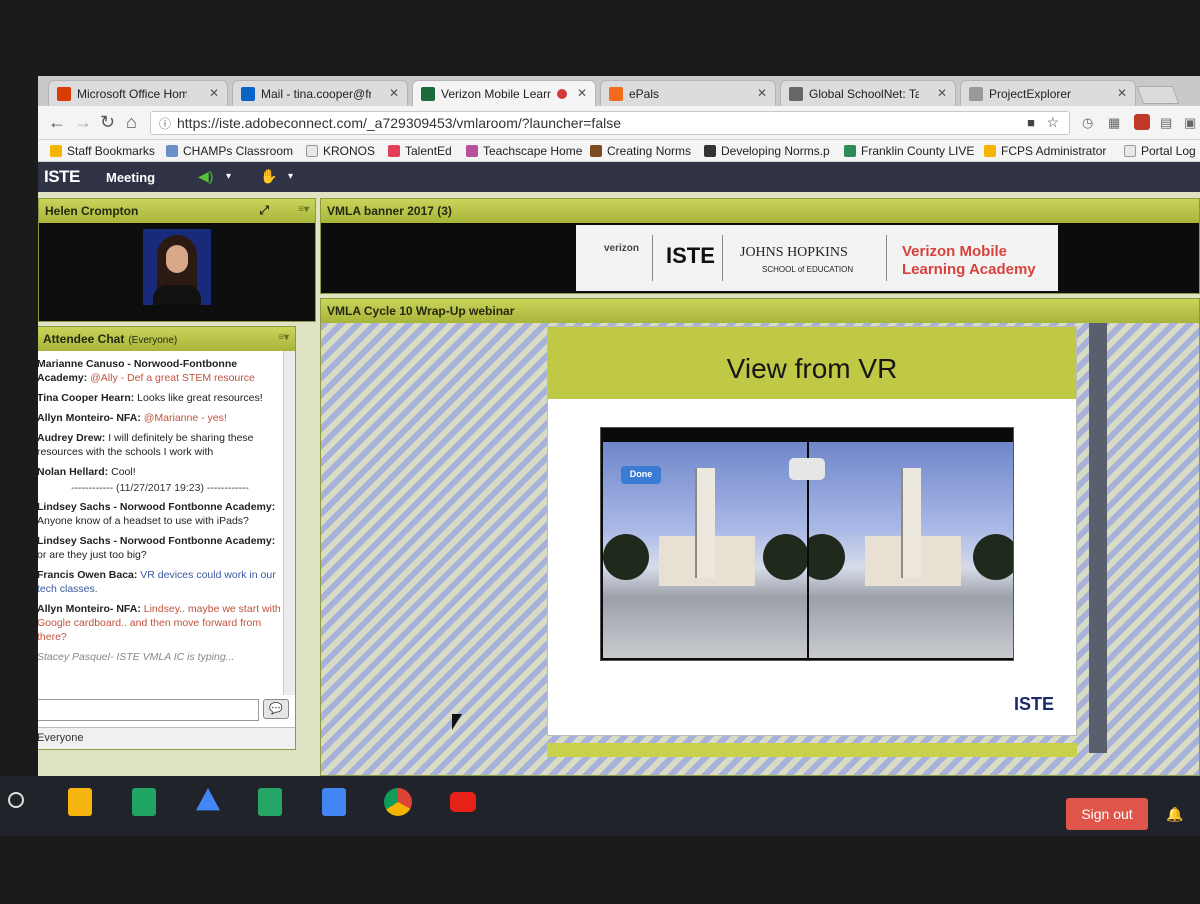 Image resolution: width=1200 pixels, height=904 pixels. What do you see at coordinates (812, 368) in the screenshot?
I see `slide-title: View from VR` at bounding box center [812, 368].